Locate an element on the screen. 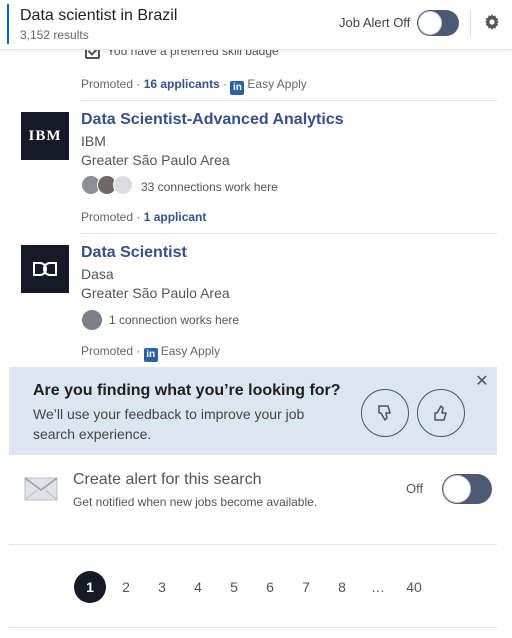 This screenshot has width=512, height=638. thumbs-down-icon is located at coordinates (384, 413).